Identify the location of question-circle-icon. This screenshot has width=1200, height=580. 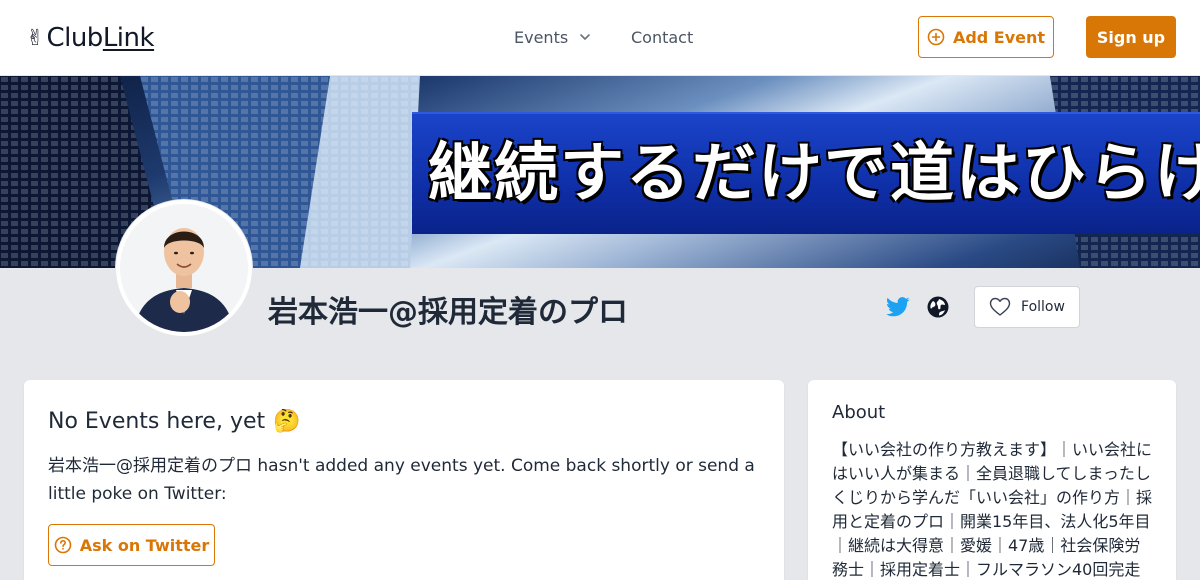
(63, 545).